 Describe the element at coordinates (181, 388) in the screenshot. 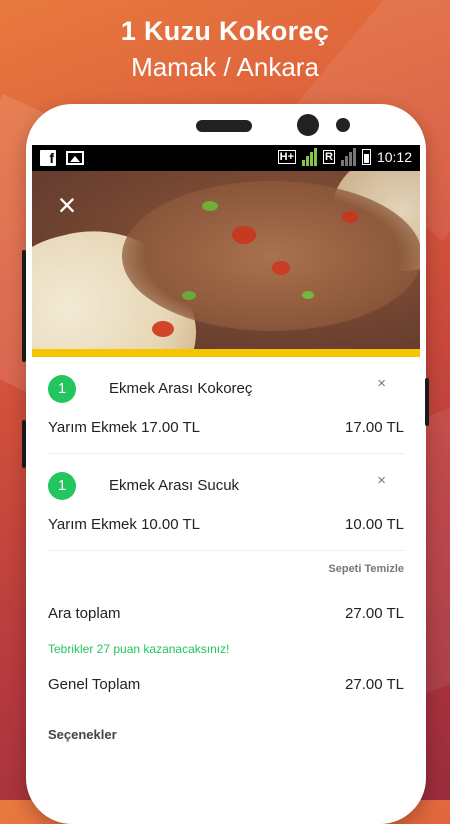

I see `item-name: Ekmek Arası Kokoreç` at that location.